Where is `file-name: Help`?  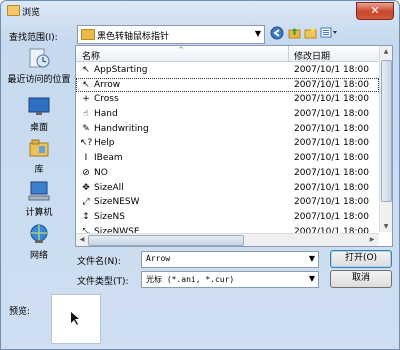 file-name: Help is located at coordinates (104, 143).